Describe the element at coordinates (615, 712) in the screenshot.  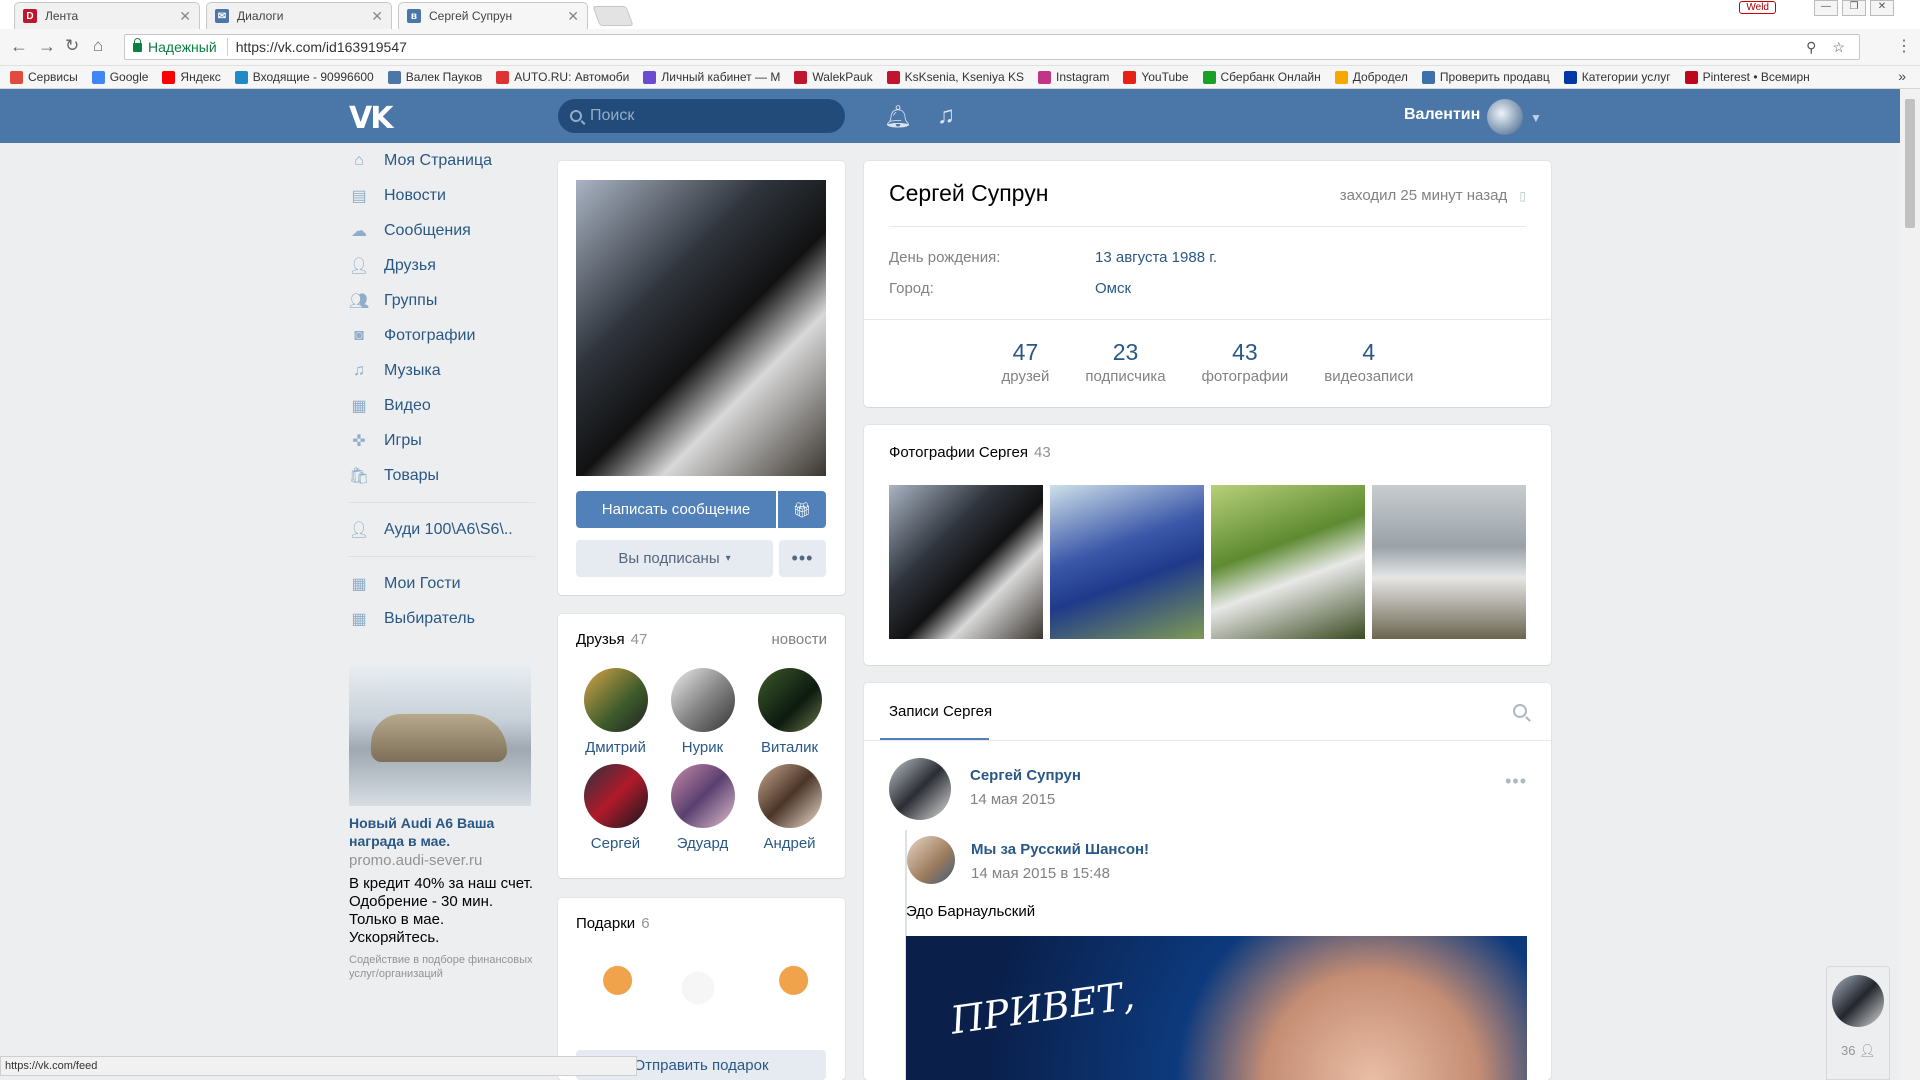
I see `friend-item: Дмитрий` at that location.